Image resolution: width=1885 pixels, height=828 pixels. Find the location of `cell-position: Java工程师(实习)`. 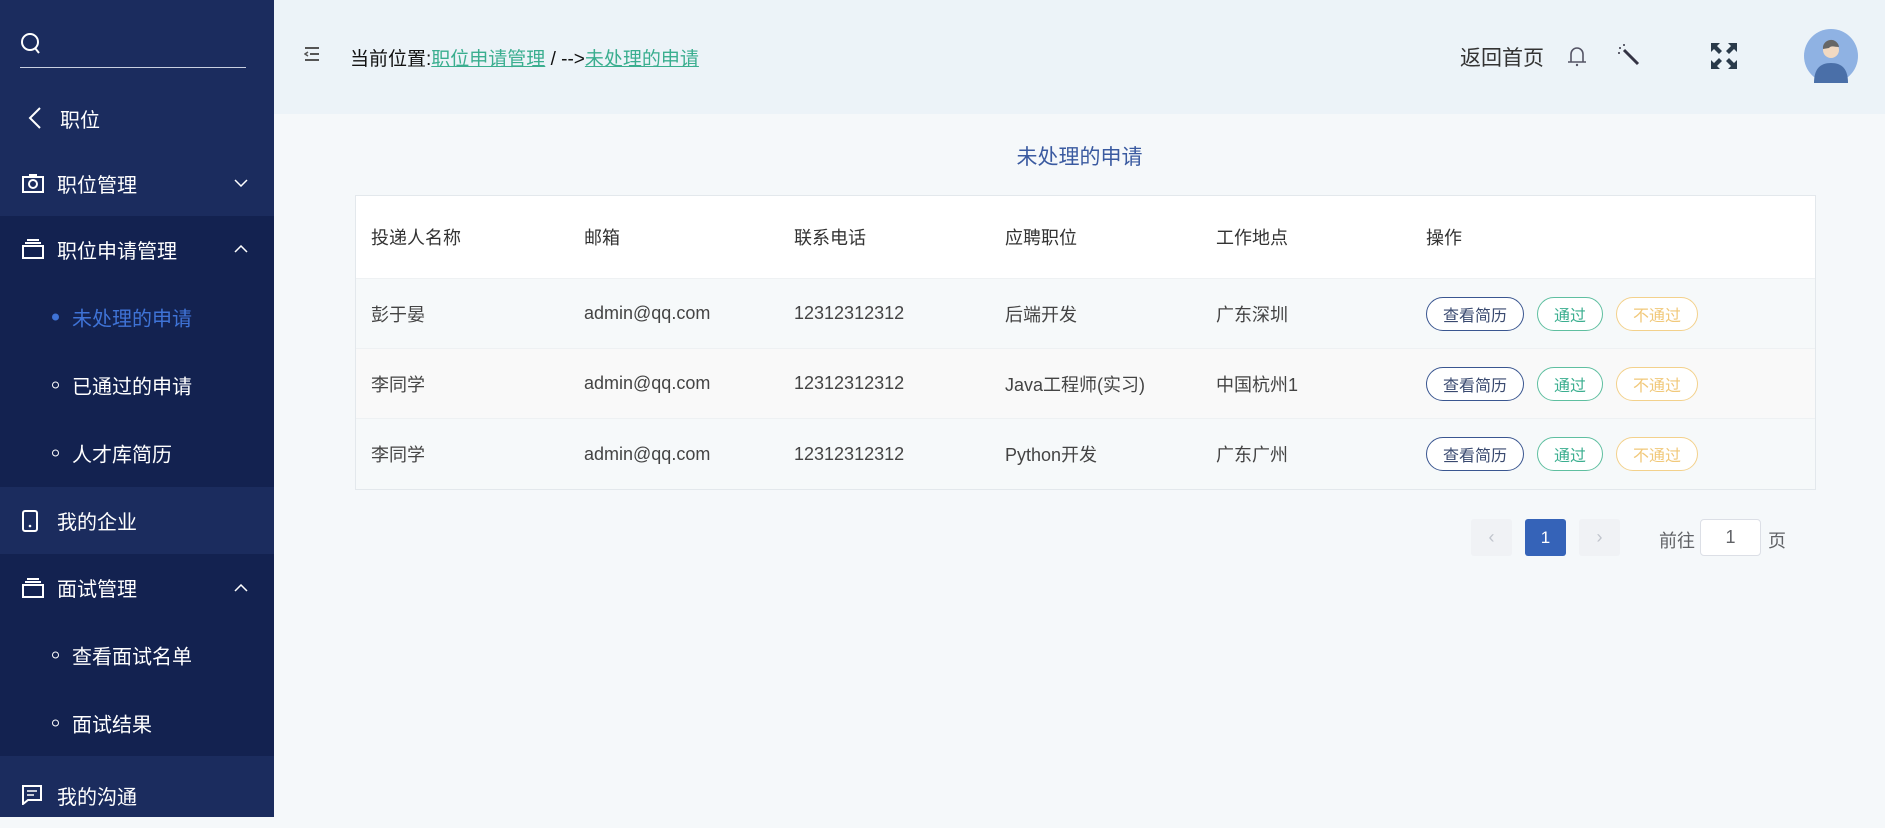

cell-position: Java工程师(实习) is located at coordinates (1075, 384).